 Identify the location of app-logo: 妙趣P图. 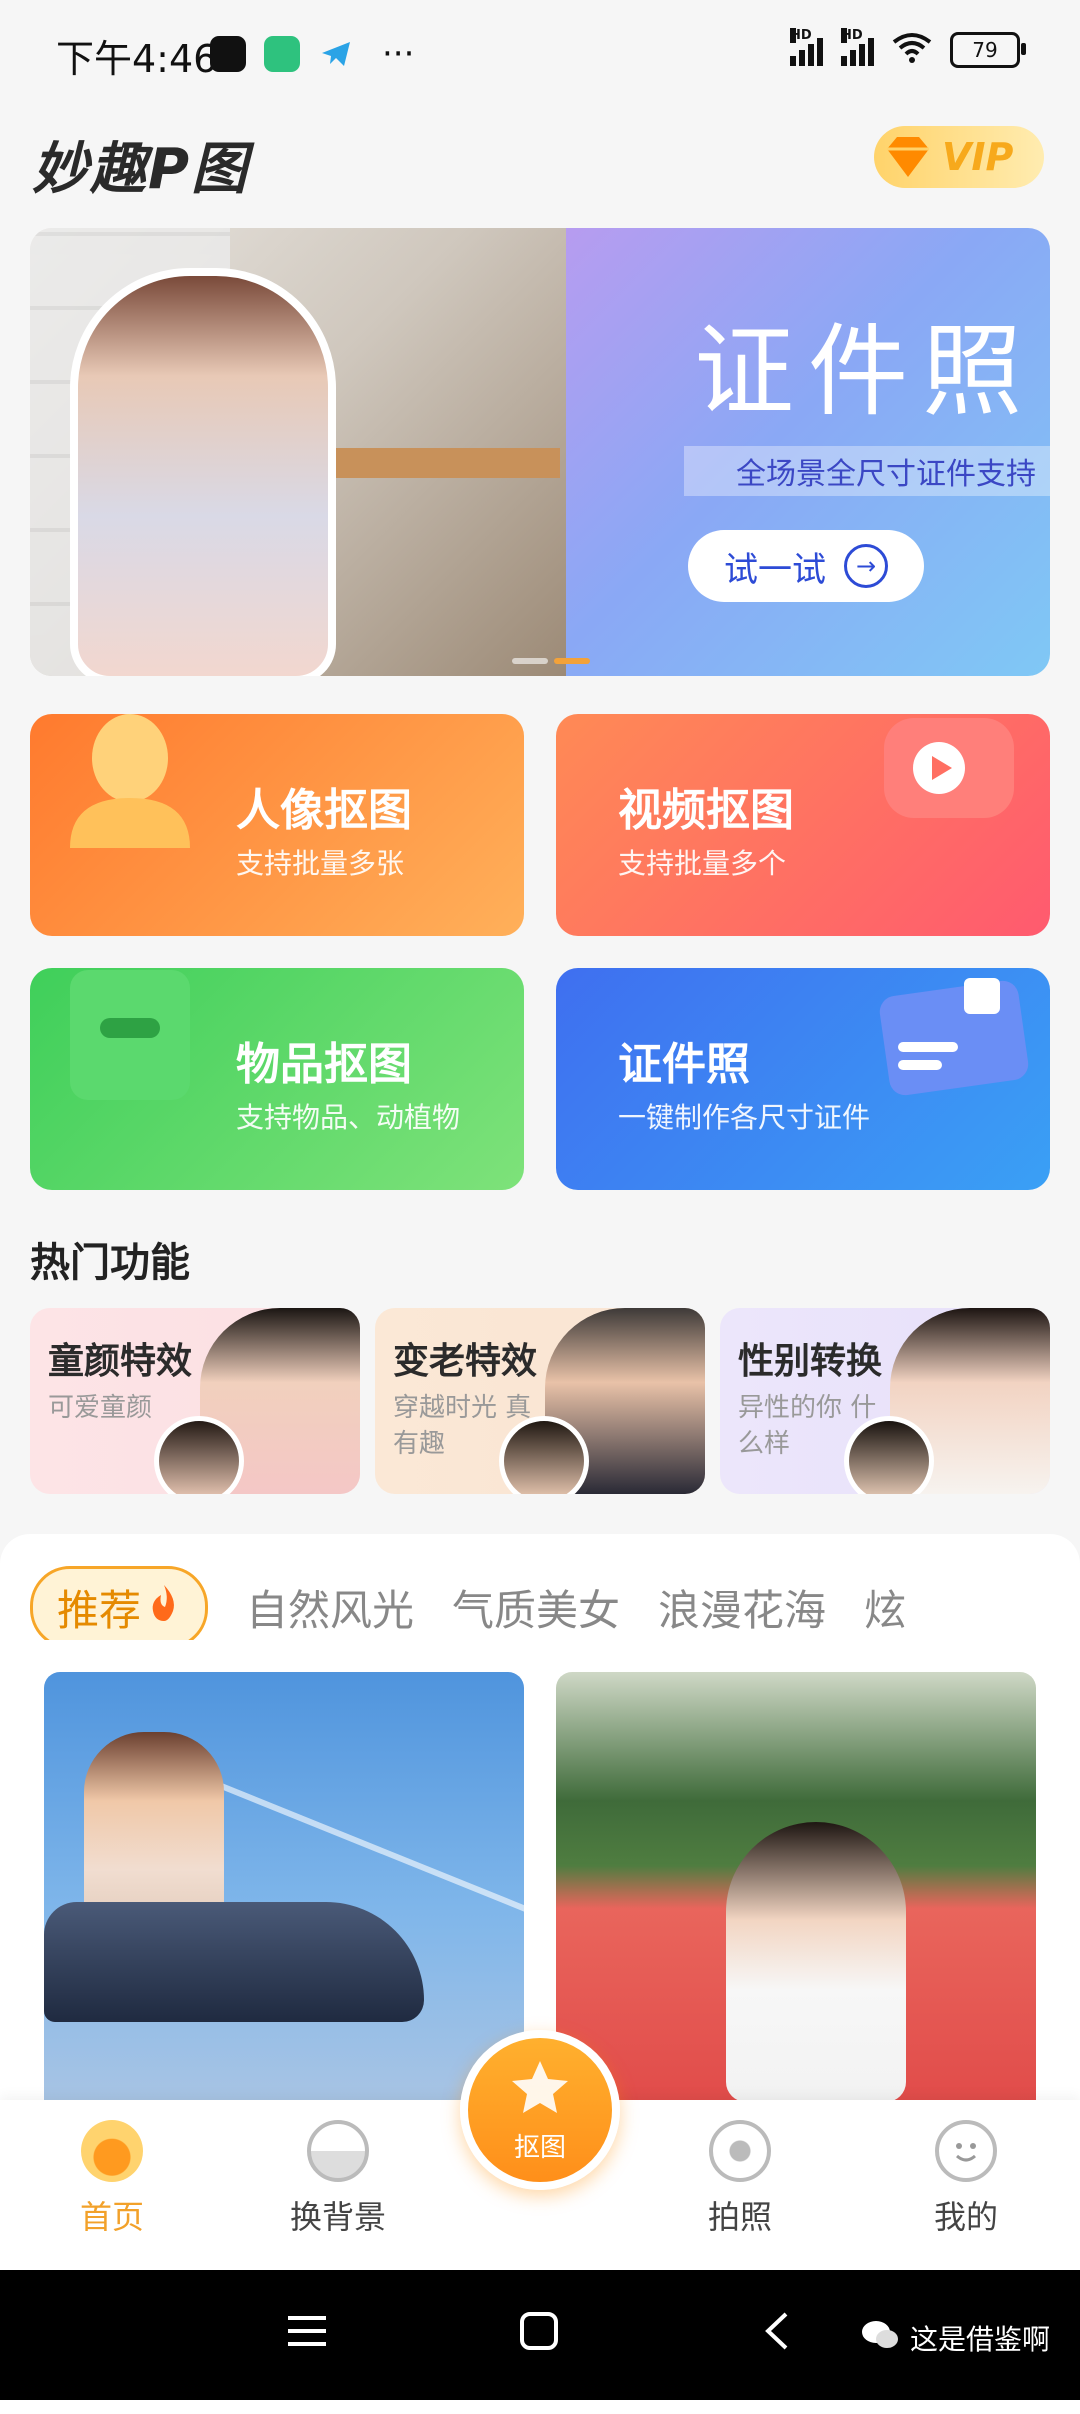
(141, 169).